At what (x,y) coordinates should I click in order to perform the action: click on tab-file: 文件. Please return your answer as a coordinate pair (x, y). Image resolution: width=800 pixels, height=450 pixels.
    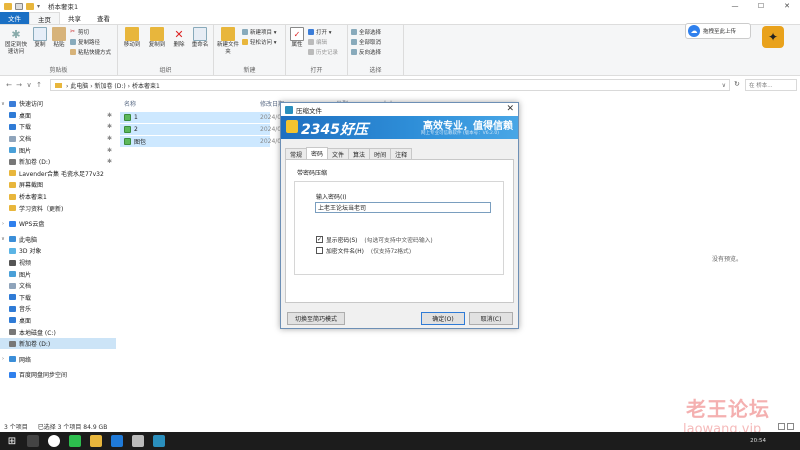
    Looking at the image, I should click on (14, 18).